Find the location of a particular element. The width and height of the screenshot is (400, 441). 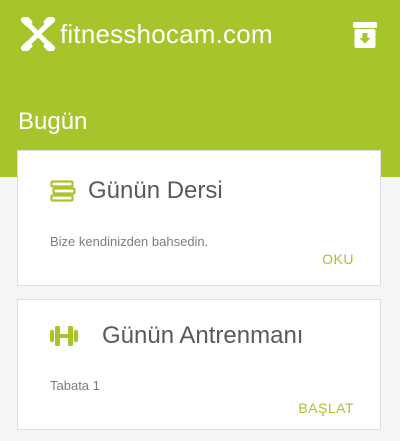

workout-card-title: Günün Antrenmanı is located at coordinates (203, 335).